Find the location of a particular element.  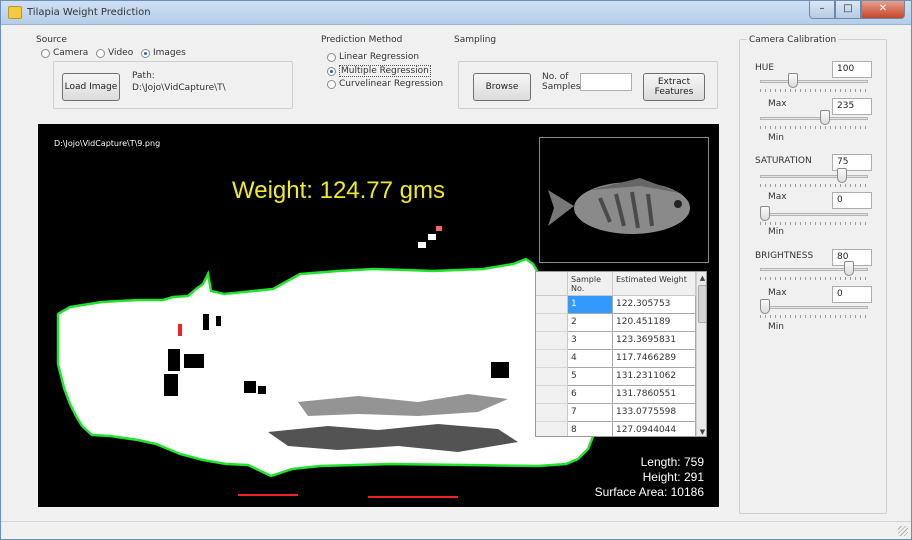

cell-sample-no: 3 is located at coordinates (590, 341).